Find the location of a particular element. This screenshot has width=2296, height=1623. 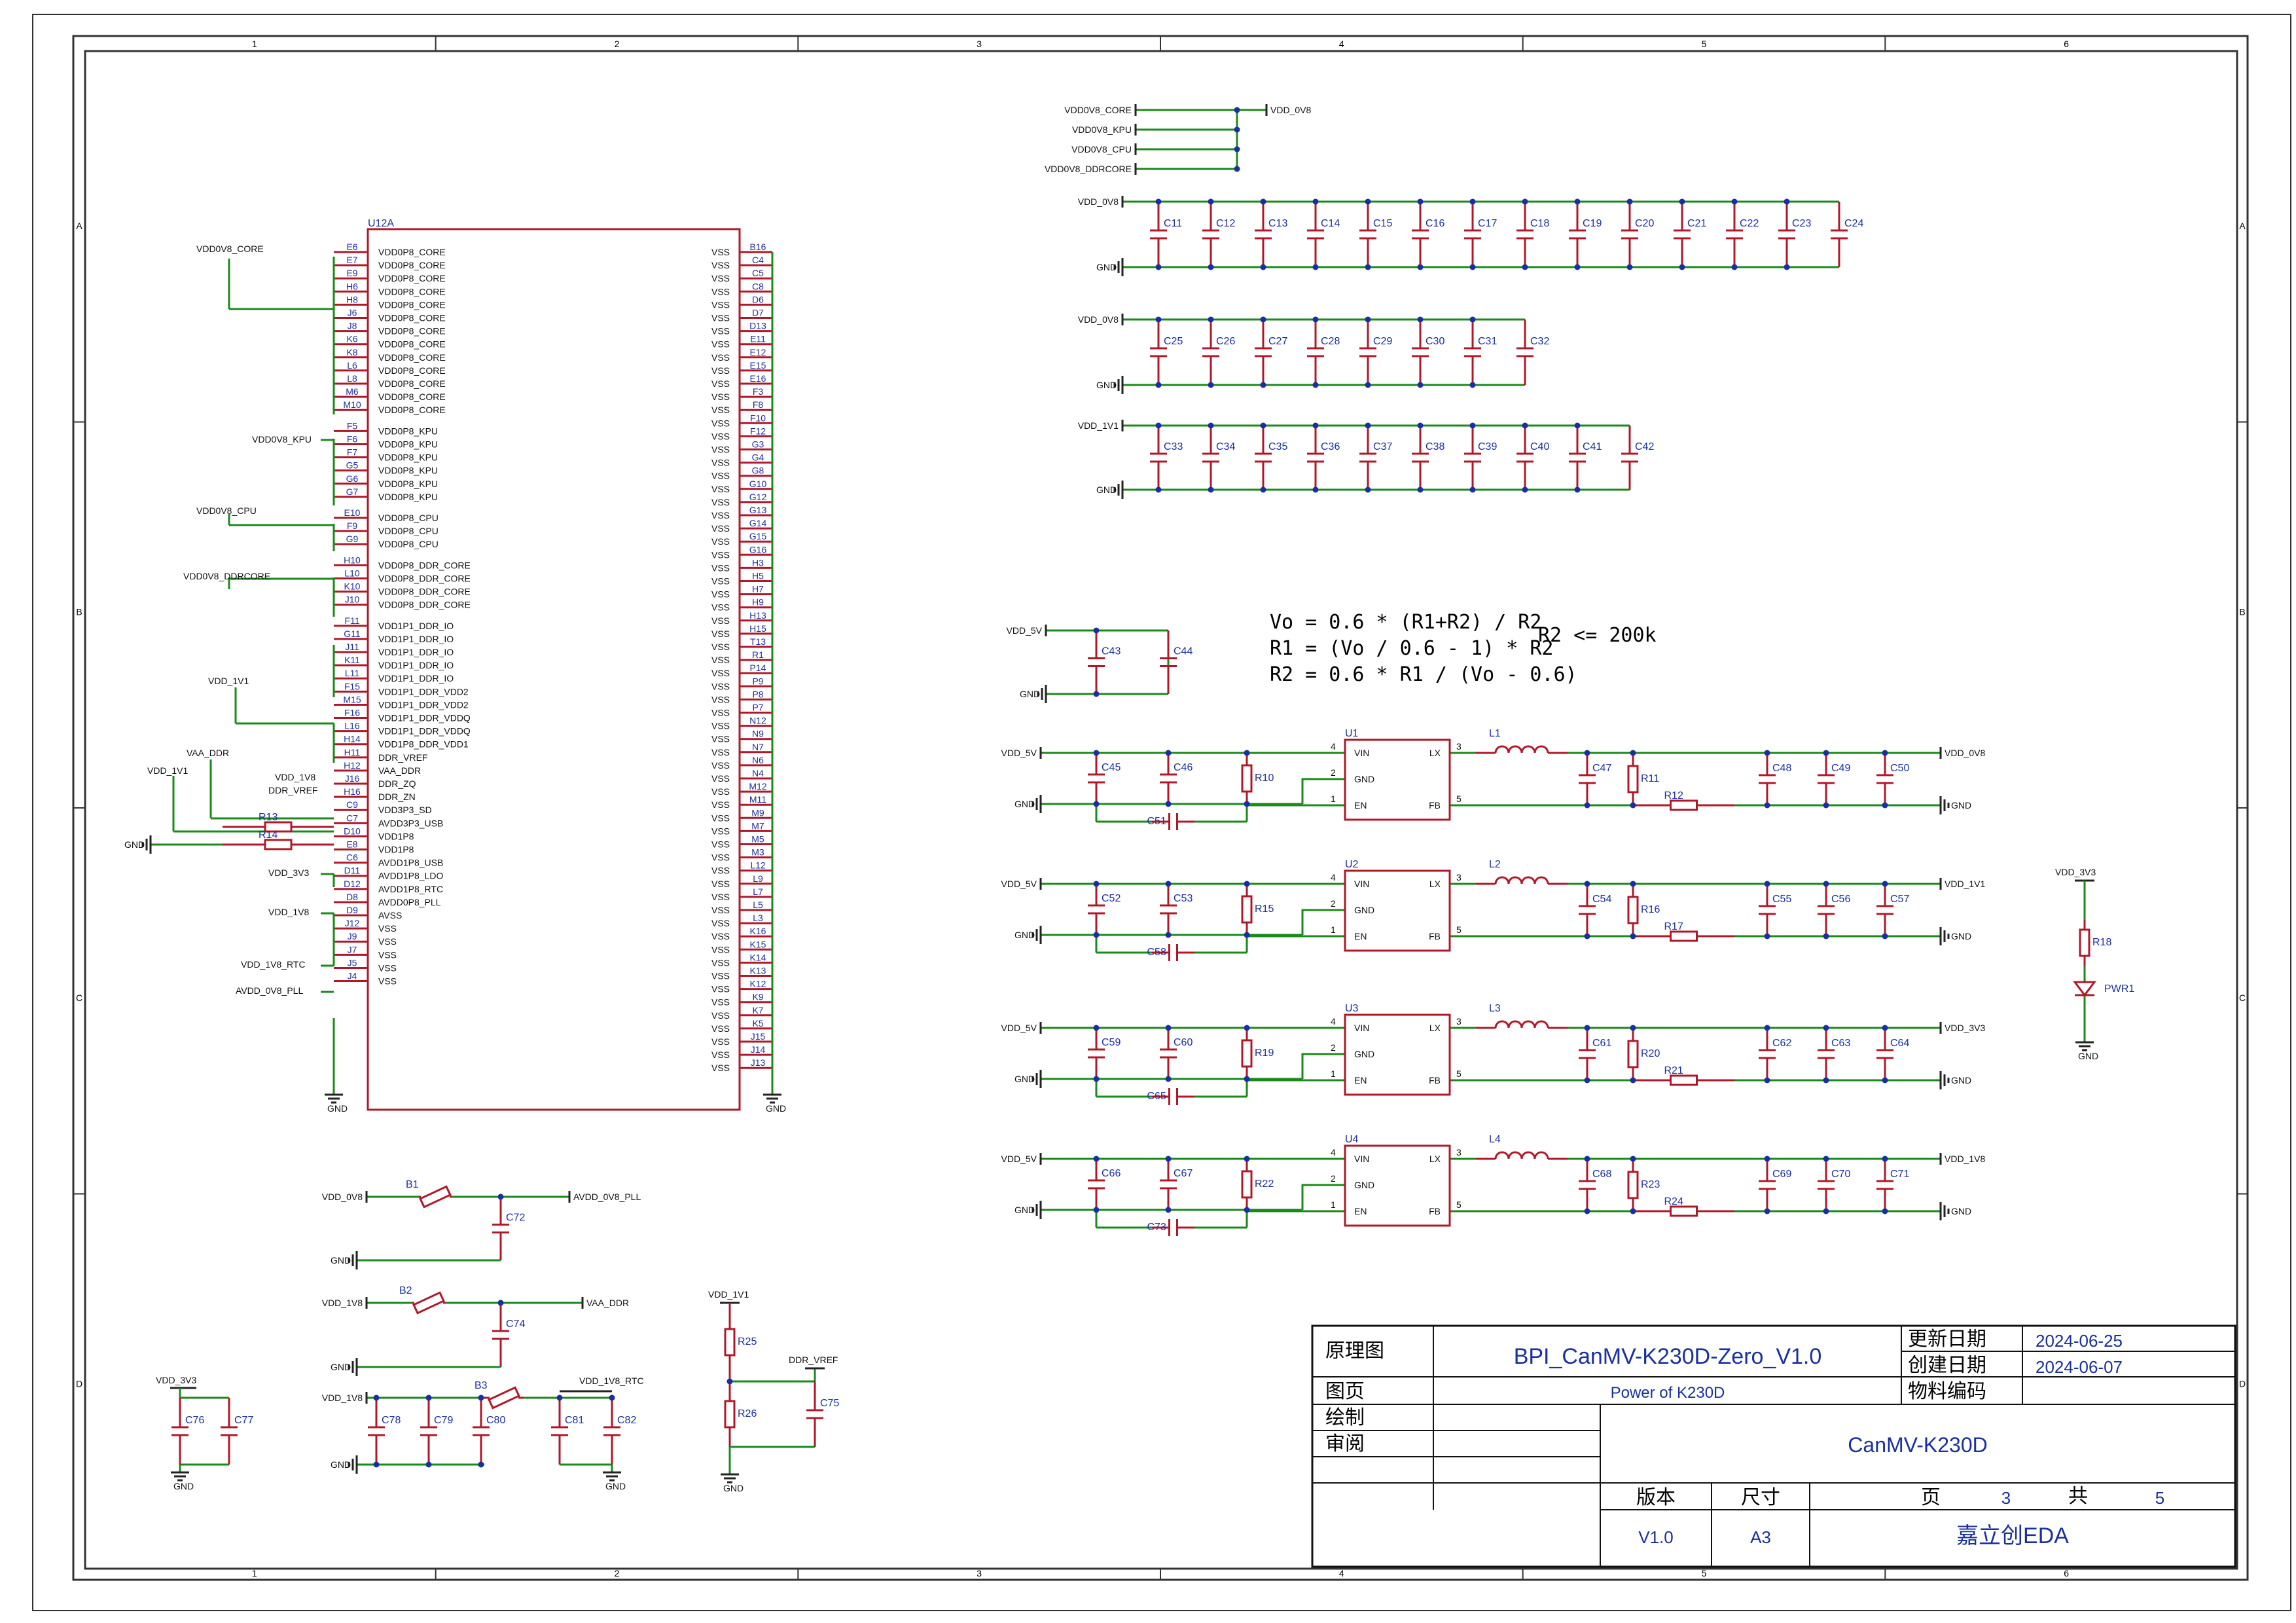

zone-row: D is located at coordinates (2242, 1383).